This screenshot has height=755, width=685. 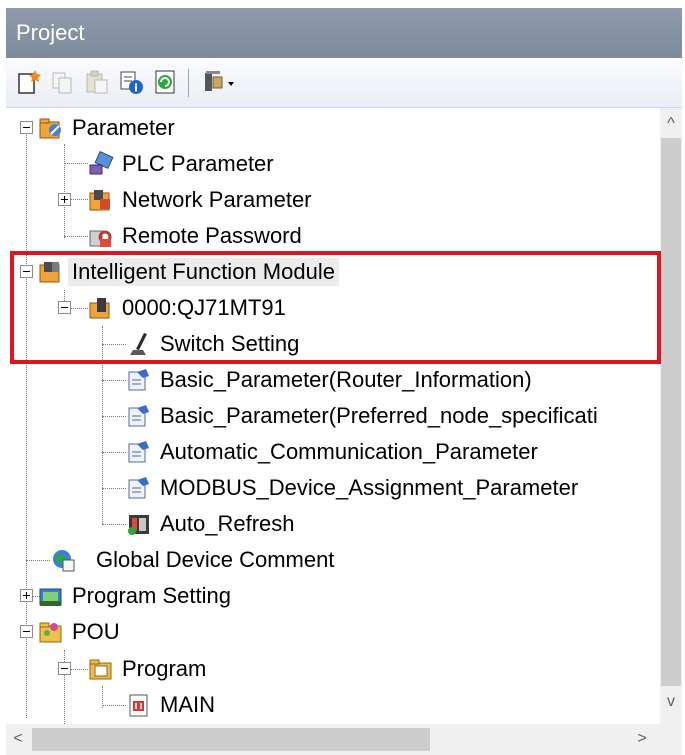 What do you see at coordinates (26, 271) in the screenshot?
I see `collapse-intelligent-module-icon` at bounding box center [26, 271].